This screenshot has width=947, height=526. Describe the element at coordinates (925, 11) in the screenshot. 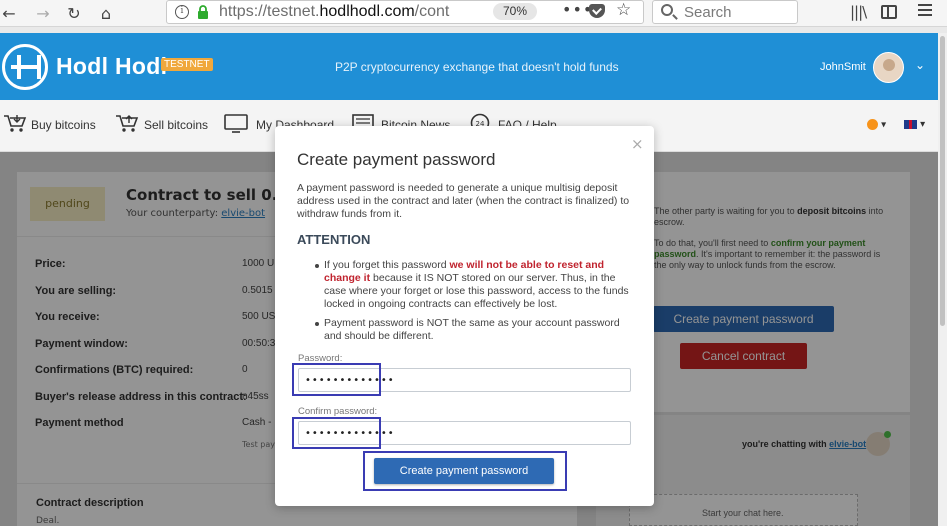

I see `hamburger-menu-icon` at that location.